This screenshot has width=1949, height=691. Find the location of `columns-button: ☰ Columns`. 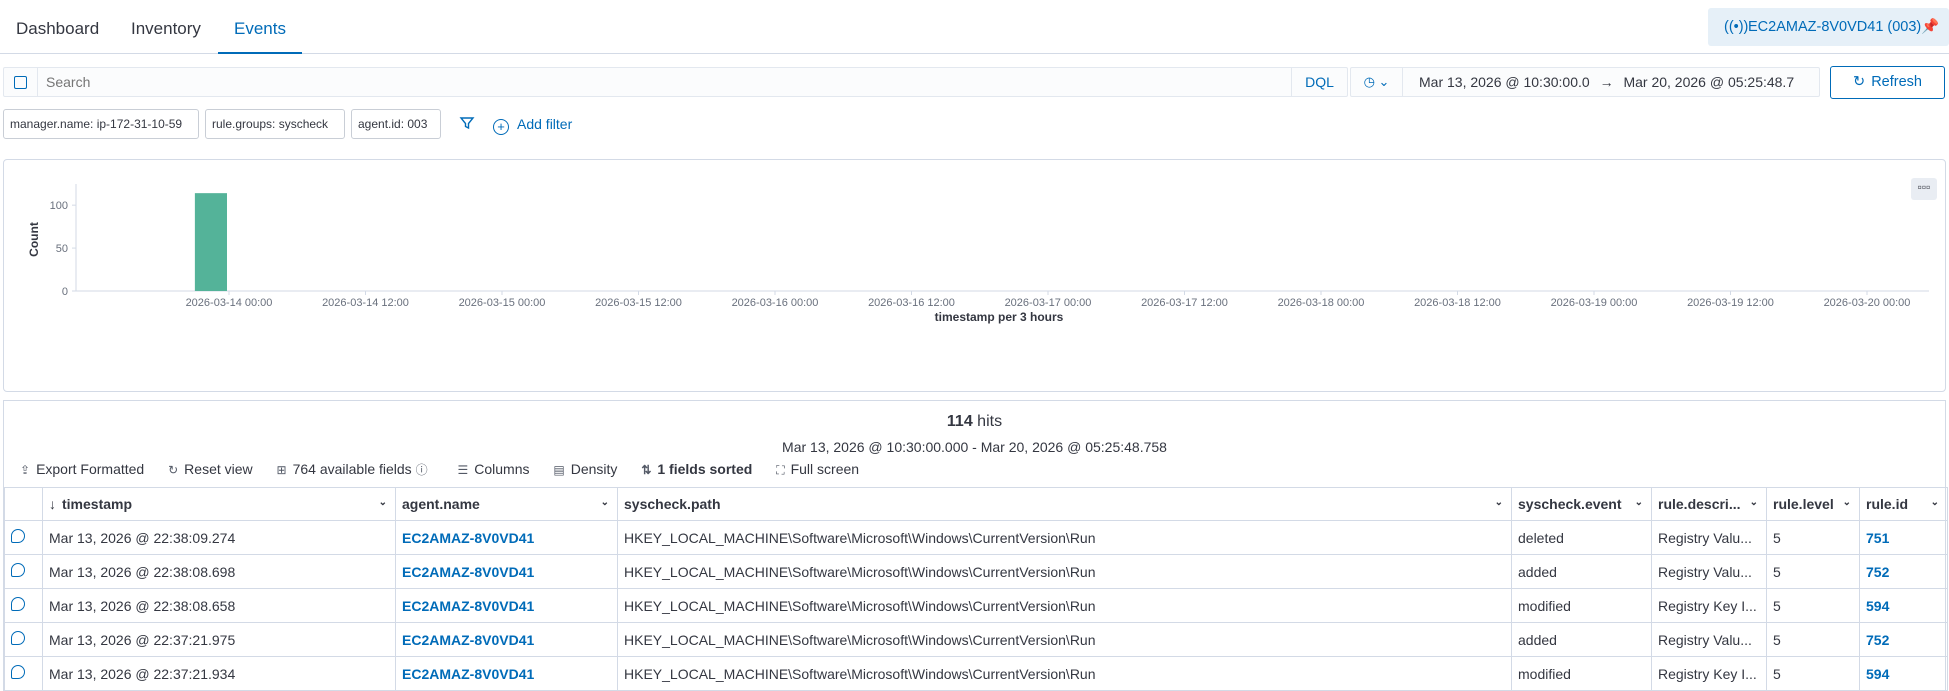

columns-button: ☰ Columns is located at coordinates (493, 469).